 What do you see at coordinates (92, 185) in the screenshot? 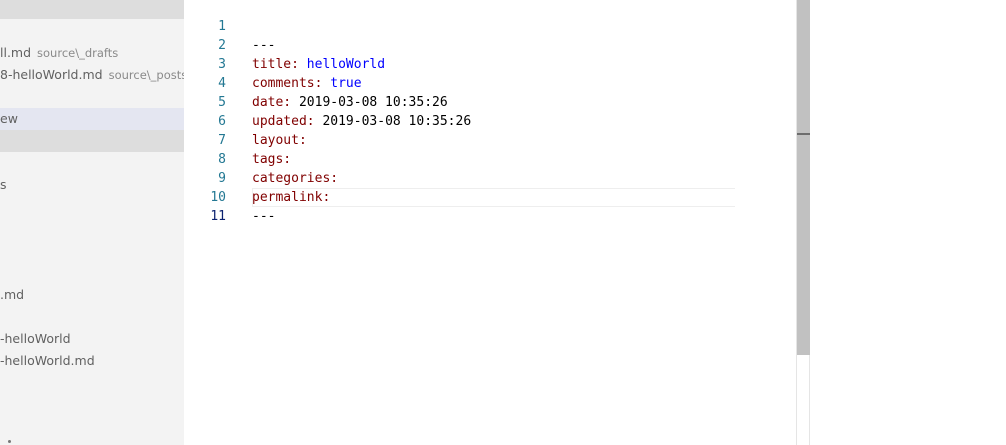
I see `tree-item: s` at bounding box center [92, 185].